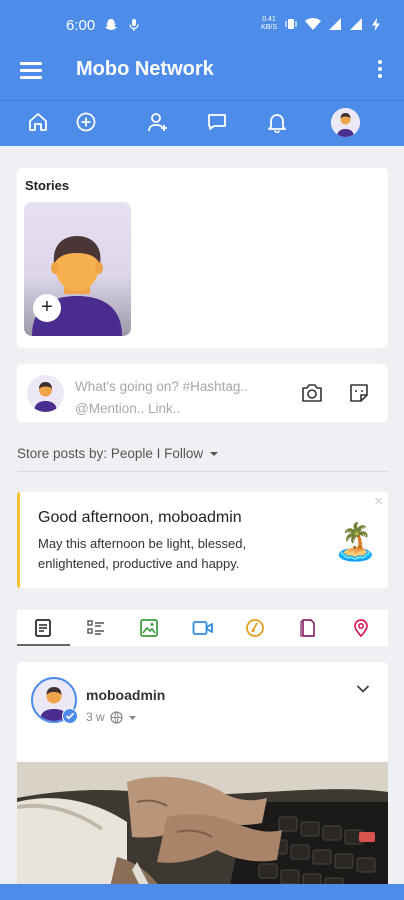  I want to click on list-icon, so click(95, 627).